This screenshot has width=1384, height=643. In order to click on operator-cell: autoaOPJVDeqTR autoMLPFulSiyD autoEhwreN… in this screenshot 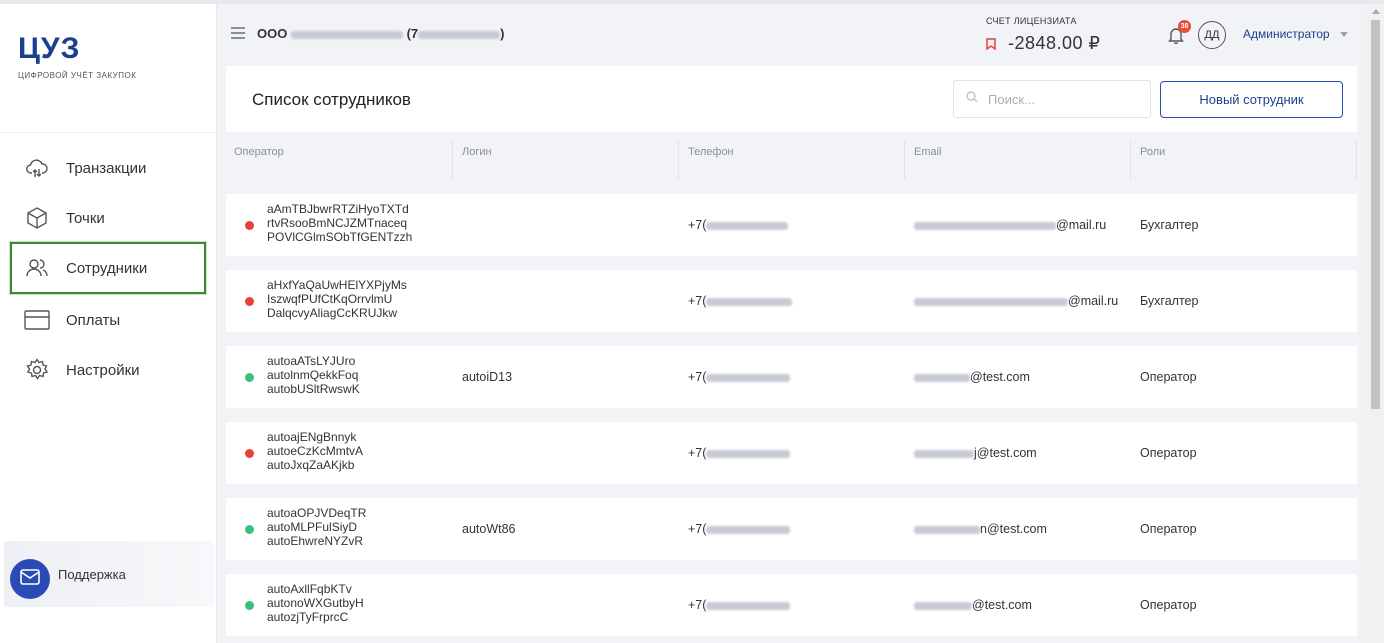, I will do `click(316, 527)`.